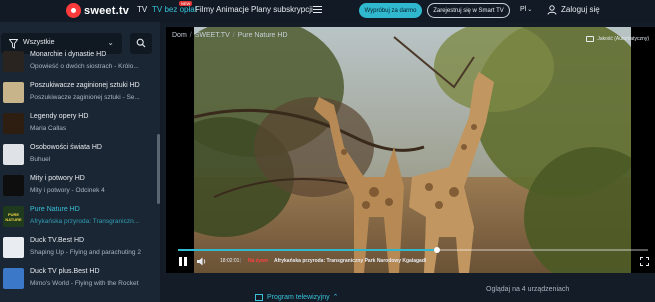  I want to click on quality-selector: Jakość (Automatyczny), so click(617, 39).